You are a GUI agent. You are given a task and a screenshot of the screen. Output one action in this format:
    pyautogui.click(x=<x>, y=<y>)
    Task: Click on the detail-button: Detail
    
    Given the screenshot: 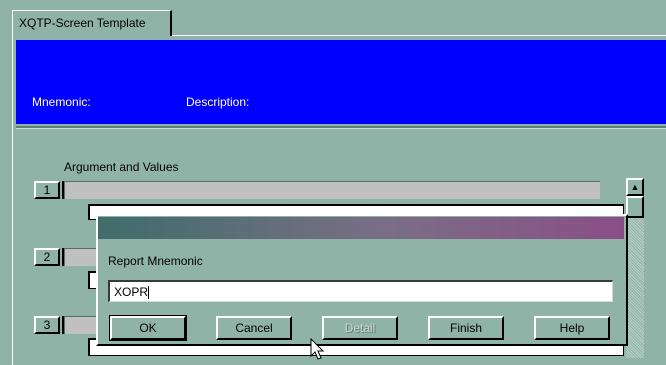 What is the action you would take?
    pyautogui.click(x=360, y=328)
    